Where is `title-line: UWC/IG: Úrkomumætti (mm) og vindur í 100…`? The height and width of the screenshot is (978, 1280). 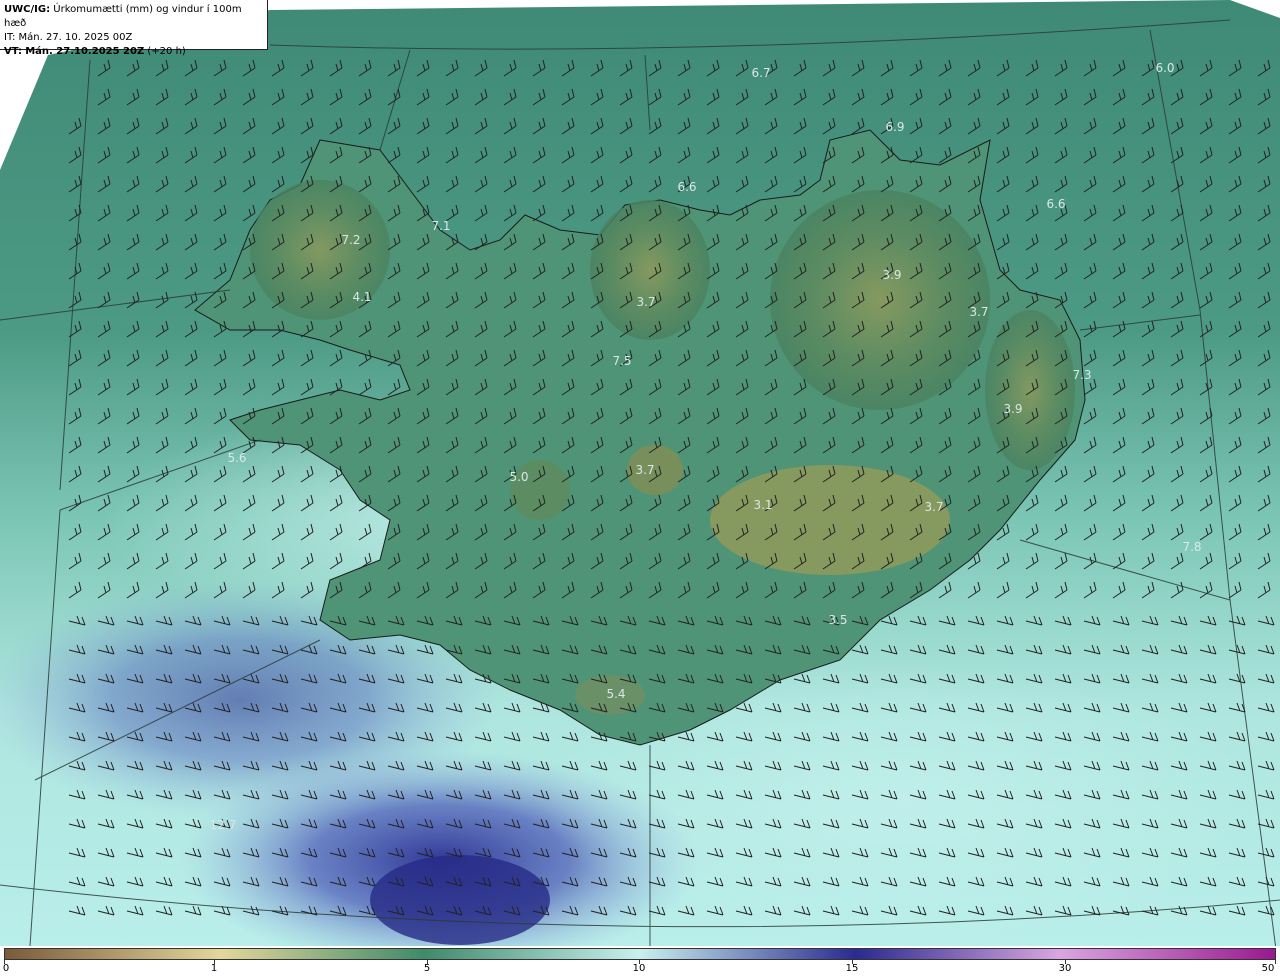
title-line: UWC/IG: Úrkomumætti (mm) og vindur í 100… is located at coordinates (133, 17).